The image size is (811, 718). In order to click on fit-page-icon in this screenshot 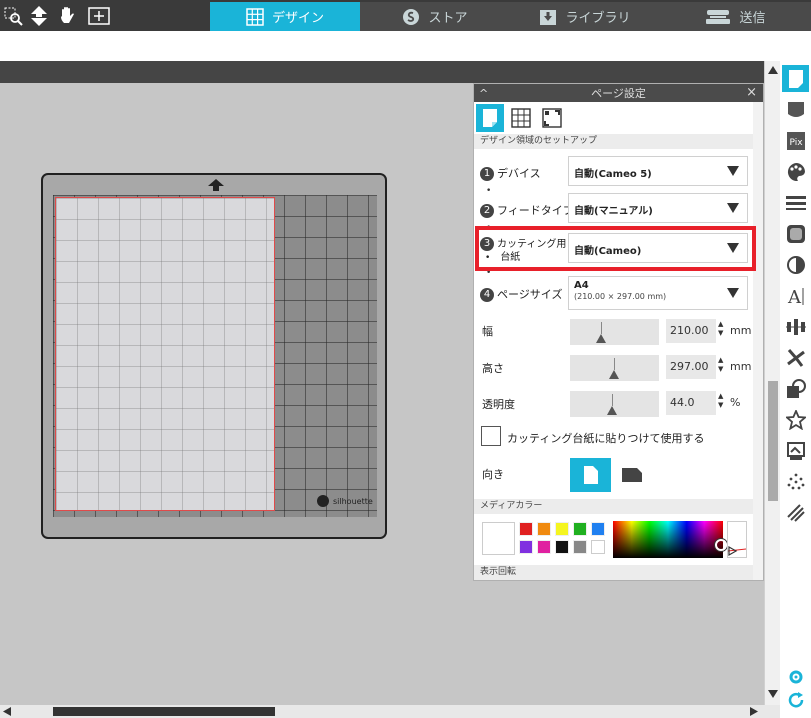, I will do `click(99, 16)`.